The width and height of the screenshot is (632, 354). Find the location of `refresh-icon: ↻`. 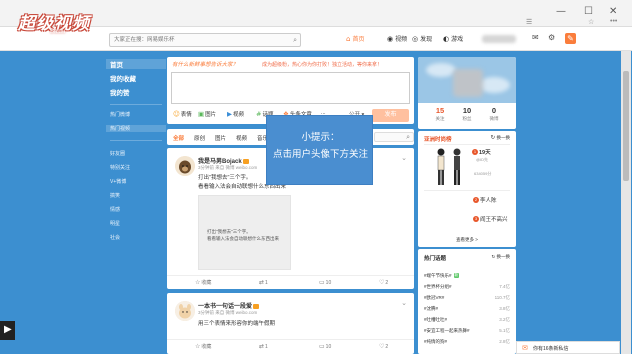

refresh-icon: ↻ is located at coordinates (493, 257).